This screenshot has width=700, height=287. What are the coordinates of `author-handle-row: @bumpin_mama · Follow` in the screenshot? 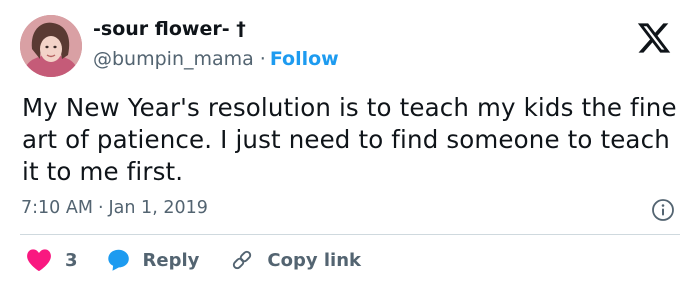 It's located at (216, 59).